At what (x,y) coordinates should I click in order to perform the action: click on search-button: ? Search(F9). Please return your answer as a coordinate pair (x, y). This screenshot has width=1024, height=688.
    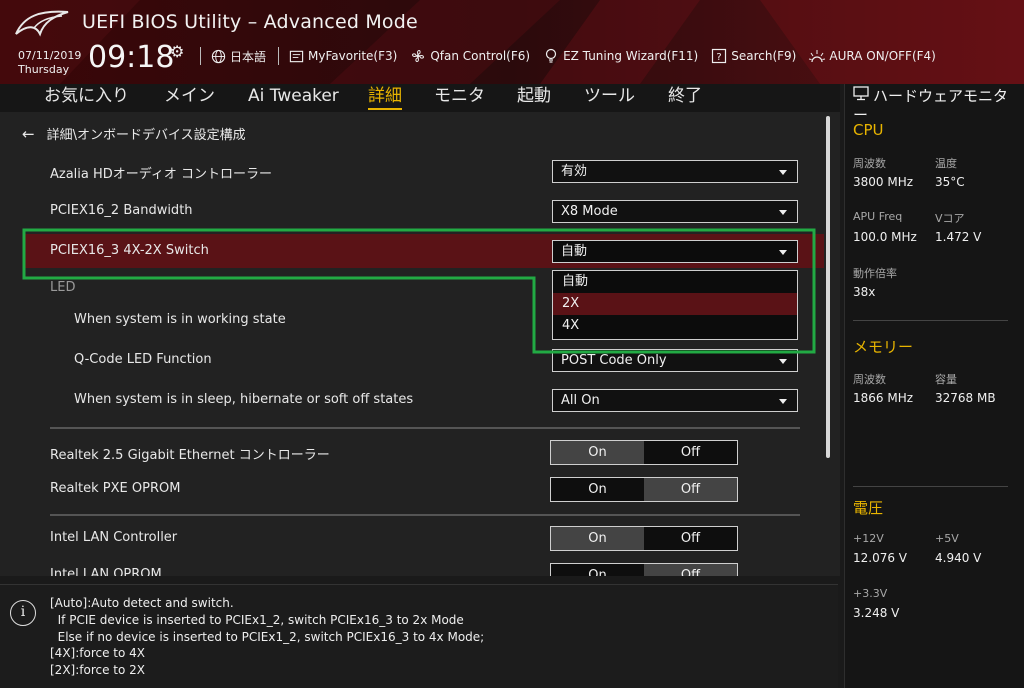
    Looking at the image, I should click on (753, 56).